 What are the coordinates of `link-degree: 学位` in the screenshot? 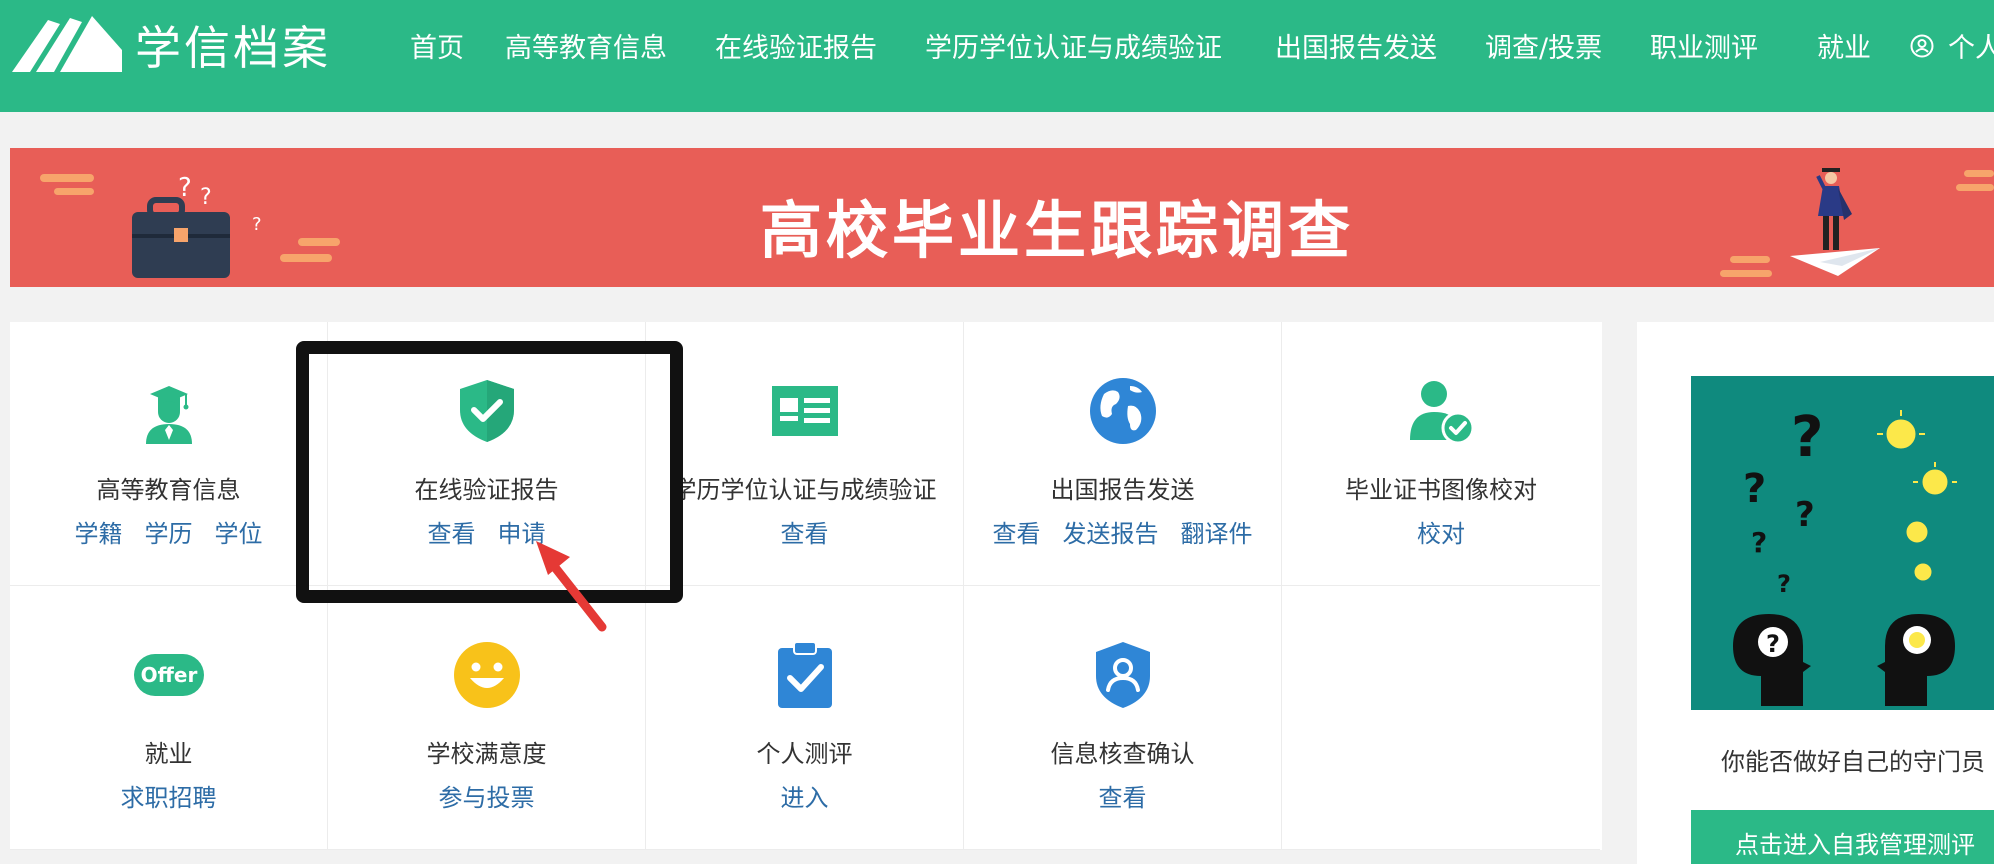 It's located at (239, 534).